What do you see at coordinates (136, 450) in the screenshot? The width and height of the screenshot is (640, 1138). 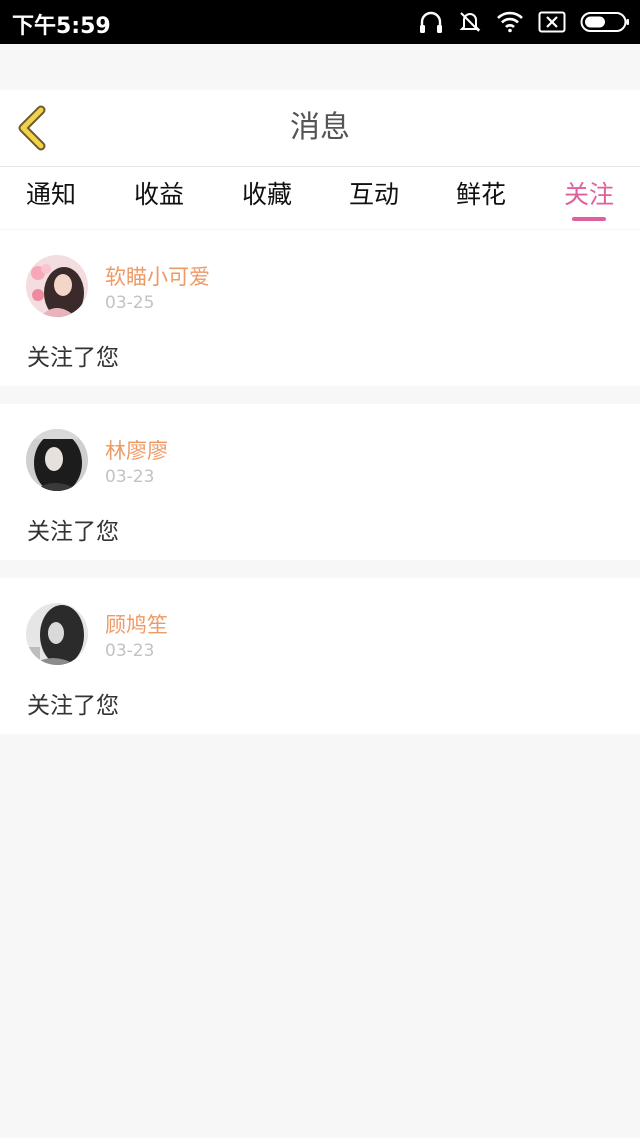 I see `user-name: 林廖廖` at bounding box center [136, 450].